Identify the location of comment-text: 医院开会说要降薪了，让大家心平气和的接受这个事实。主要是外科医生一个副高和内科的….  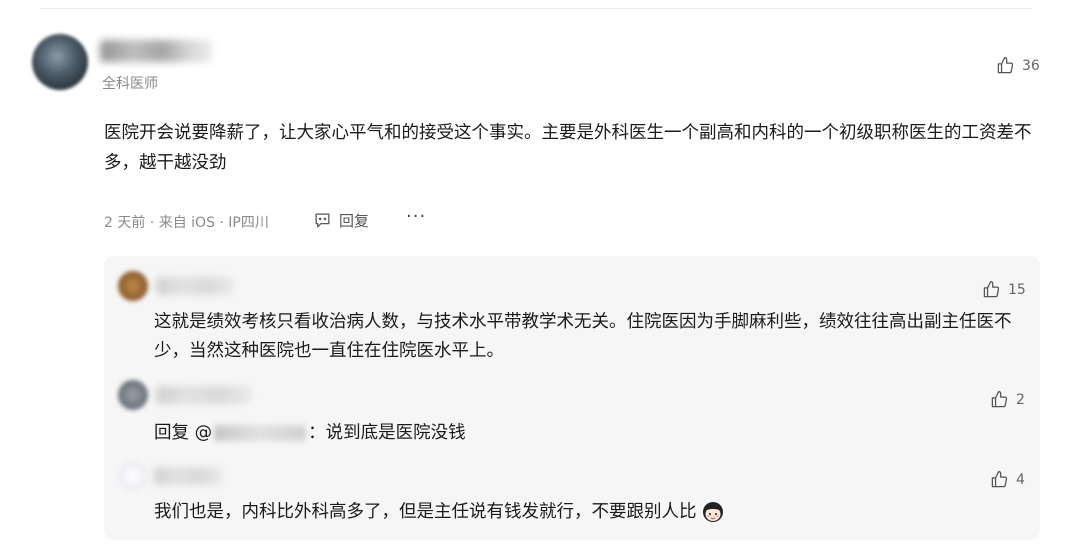
(568, 148).